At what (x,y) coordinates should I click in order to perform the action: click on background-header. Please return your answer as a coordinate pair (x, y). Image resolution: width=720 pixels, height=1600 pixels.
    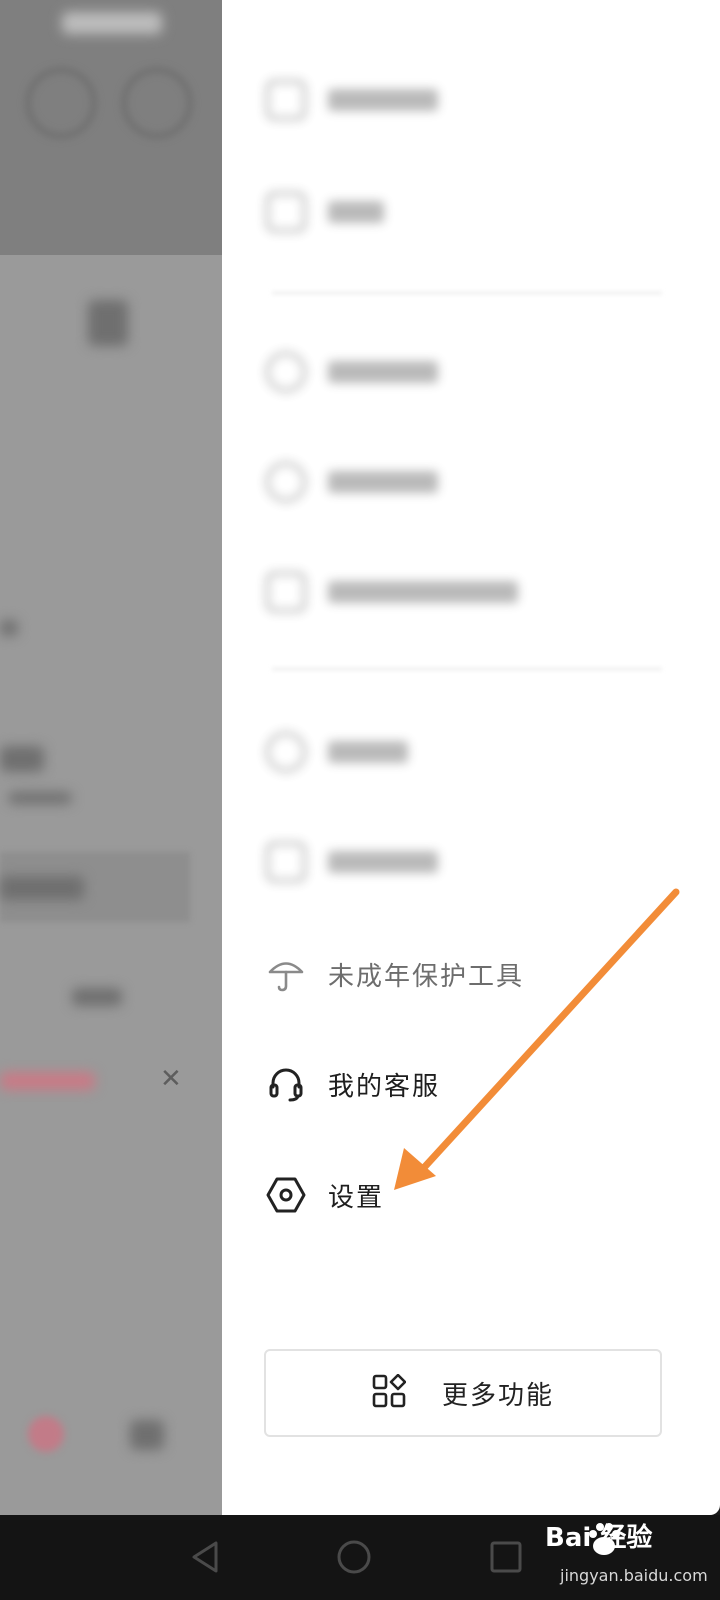
    Looking at the image, I should click on (111, 127).